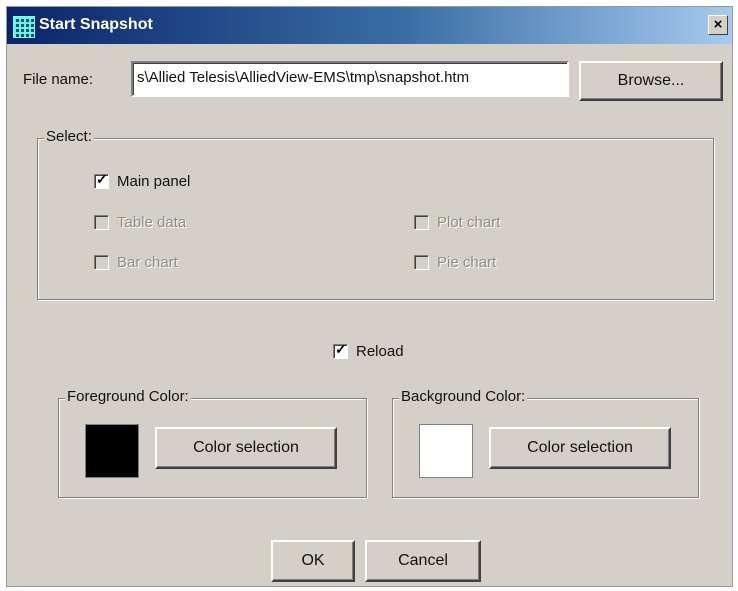  I want to click on main-panel-label: Main panel, so click(154, 181).